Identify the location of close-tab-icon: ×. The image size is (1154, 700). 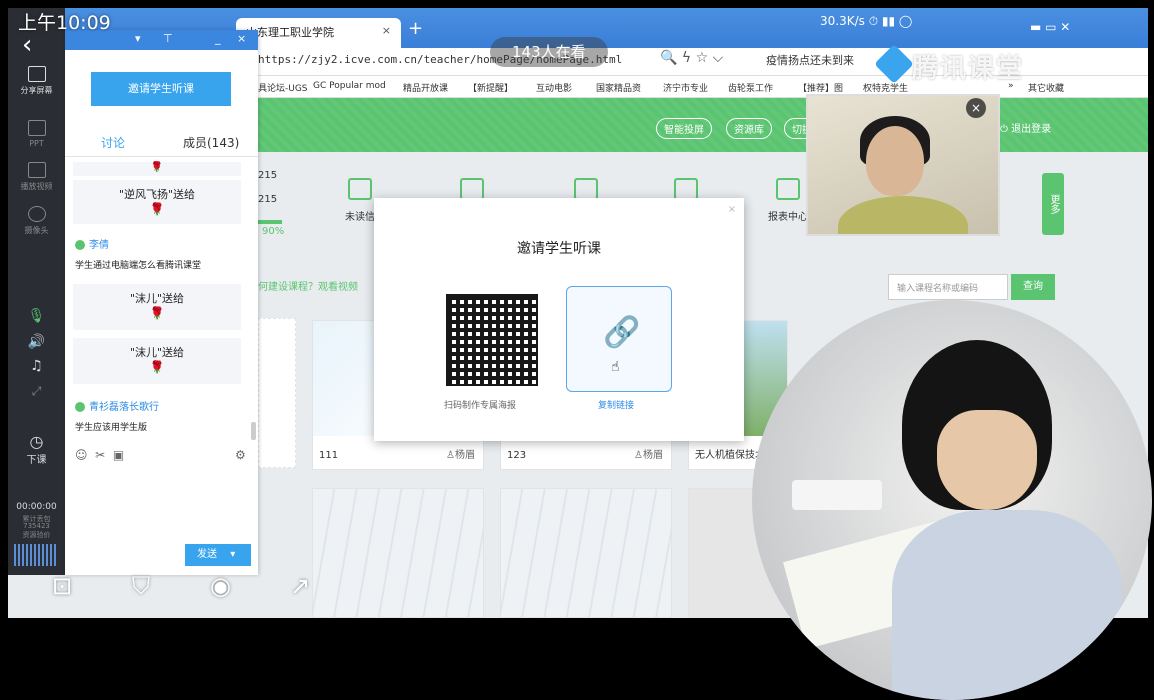
(386, 30).